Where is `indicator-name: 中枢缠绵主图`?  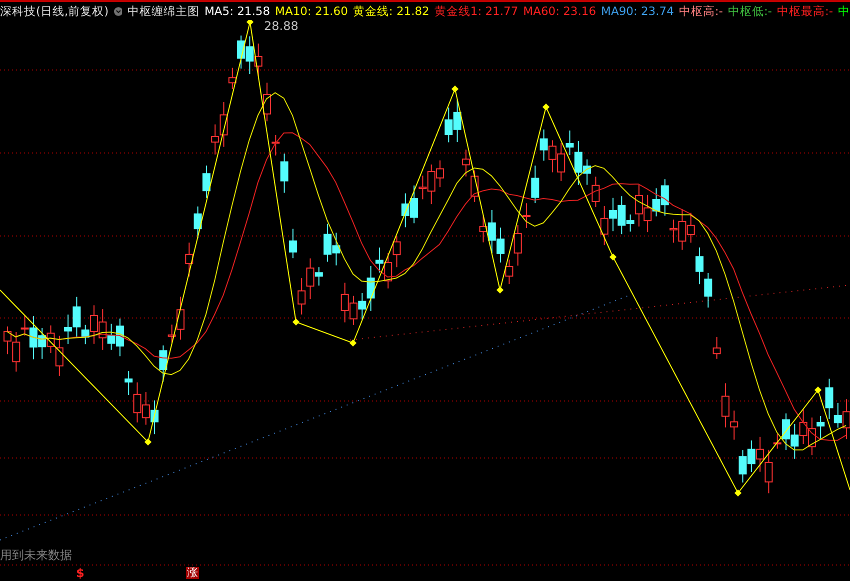
indicator-name: 中枢缠绵主图 is located at coordinates (163, 11).